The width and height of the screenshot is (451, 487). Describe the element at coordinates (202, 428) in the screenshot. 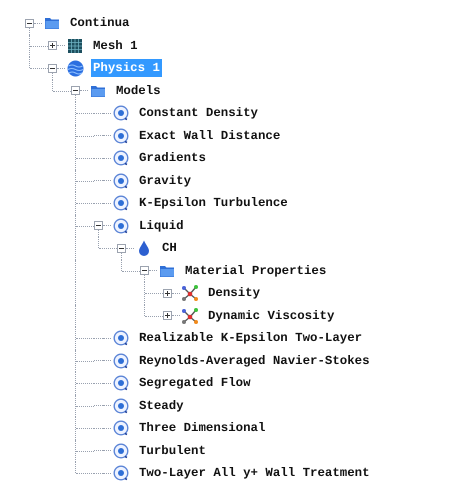

I see `tree-item: Three Dimensional` at that location.